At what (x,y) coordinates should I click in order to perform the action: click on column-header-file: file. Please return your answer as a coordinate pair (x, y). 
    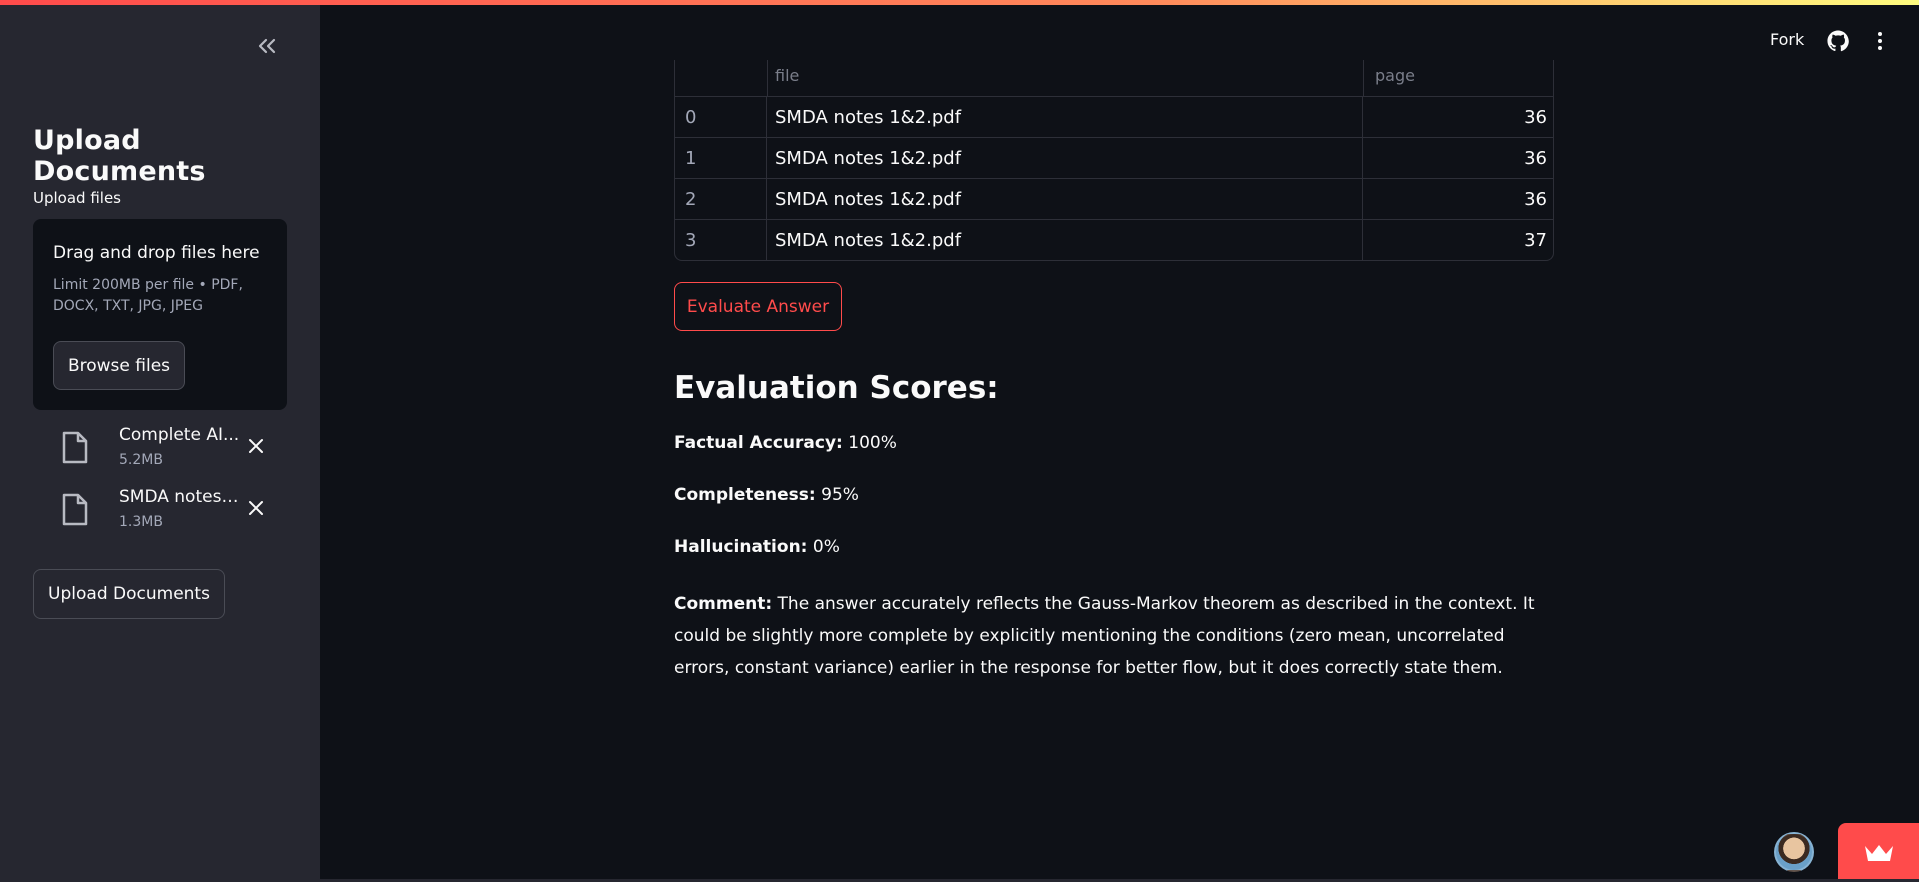
    Looking at the image, I should click on (787, 75).